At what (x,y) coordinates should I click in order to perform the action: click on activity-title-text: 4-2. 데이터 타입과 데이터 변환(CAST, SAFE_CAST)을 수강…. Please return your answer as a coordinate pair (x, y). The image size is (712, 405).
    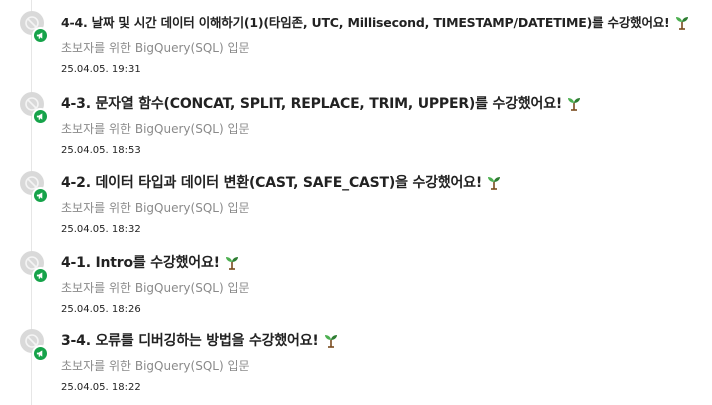
    Looking at the image, I should click on (271, 183).